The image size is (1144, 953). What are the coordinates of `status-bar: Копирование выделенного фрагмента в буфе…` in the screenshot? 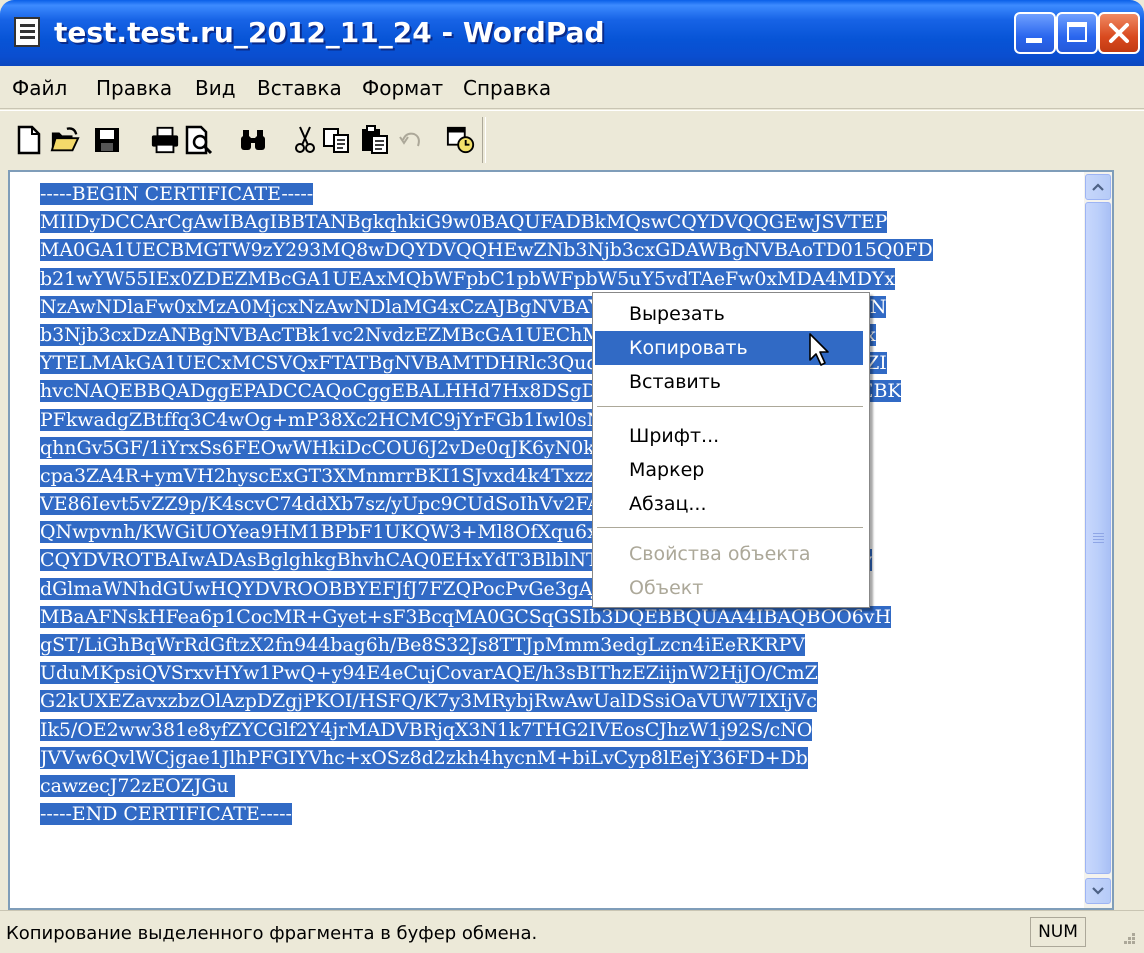 It's located at (572, 931).